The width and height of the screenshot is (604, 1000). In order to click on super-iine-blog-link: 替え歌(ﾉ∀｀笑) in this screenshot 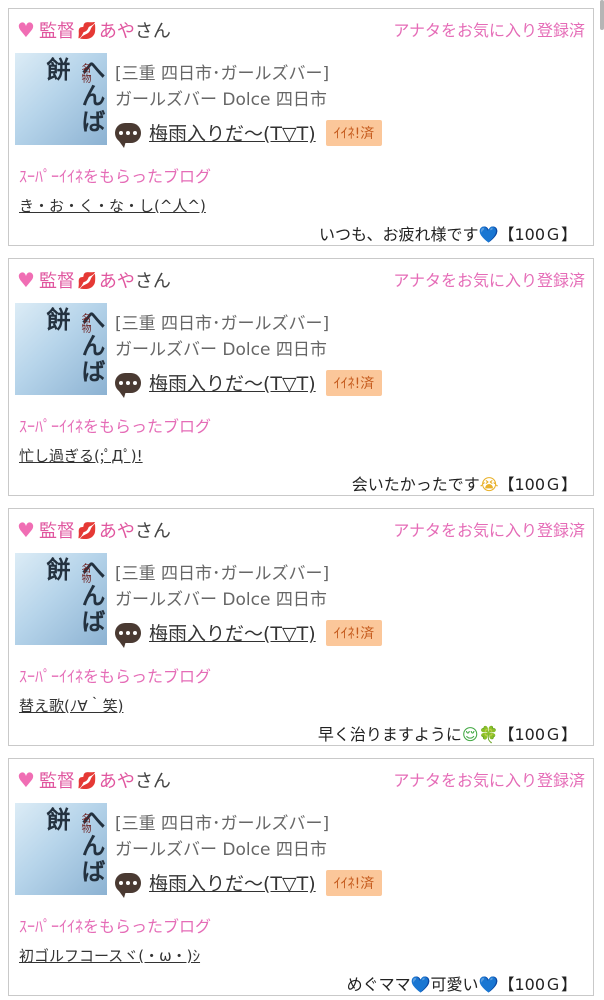, I will do `click(71, 705)`.